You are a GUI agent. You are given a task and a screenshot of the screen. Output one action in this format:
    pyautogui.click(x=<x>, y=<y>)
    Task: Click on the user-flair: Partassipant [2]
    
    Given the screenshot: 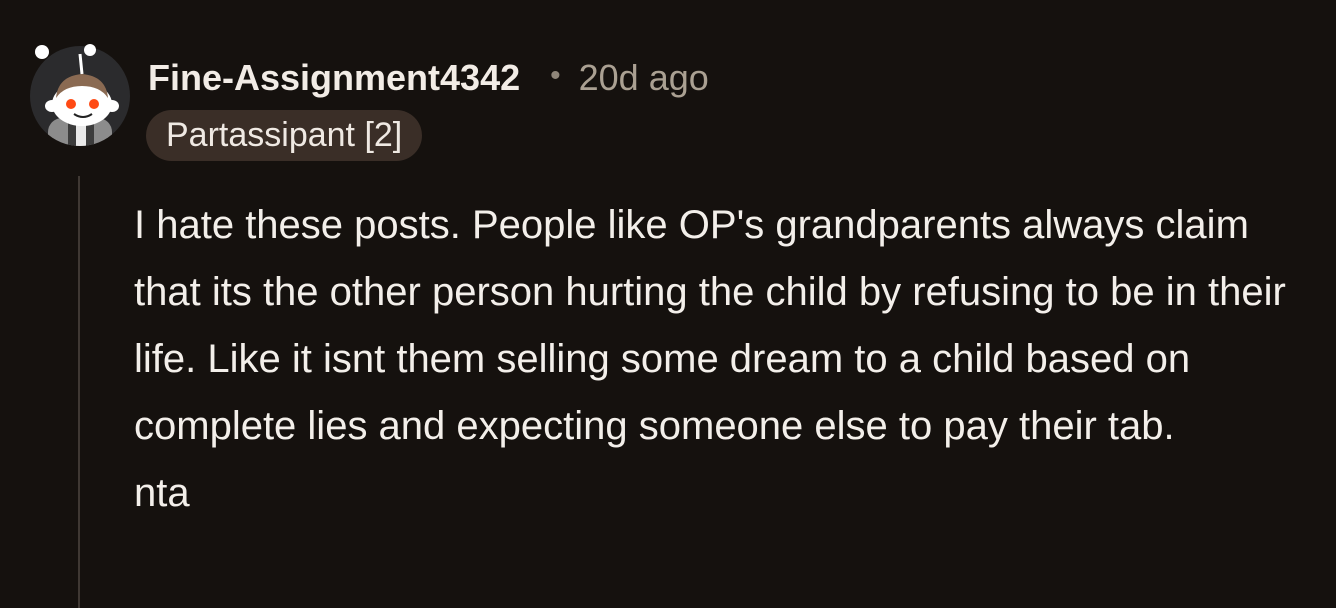 What is the action you would take?
    pyautogui.click(x=284, y=135)
    